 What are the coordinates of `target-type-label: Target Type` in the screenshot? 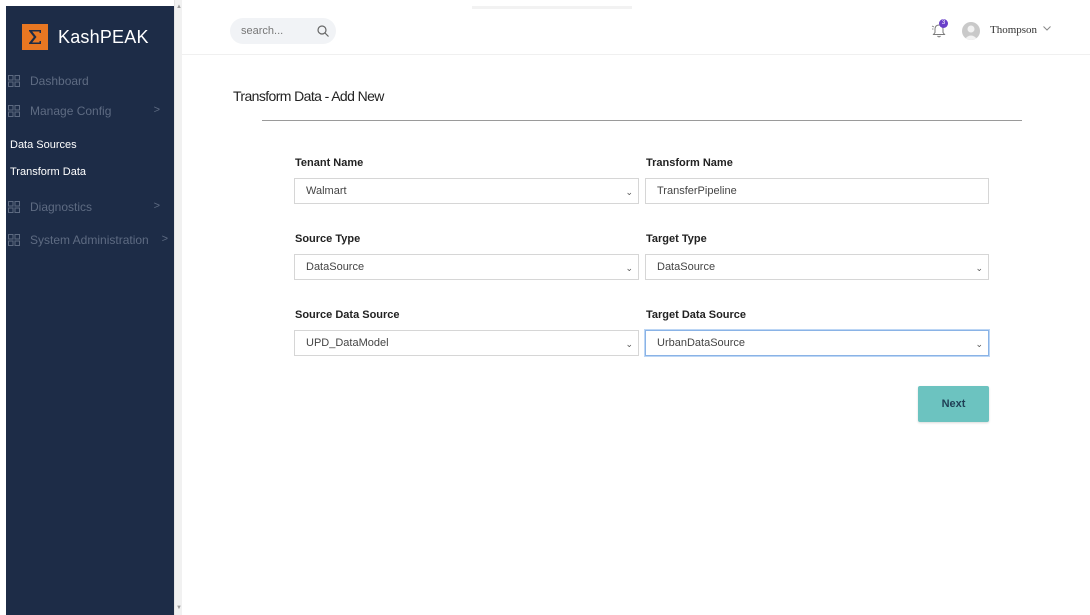 It's located at (676, 239).